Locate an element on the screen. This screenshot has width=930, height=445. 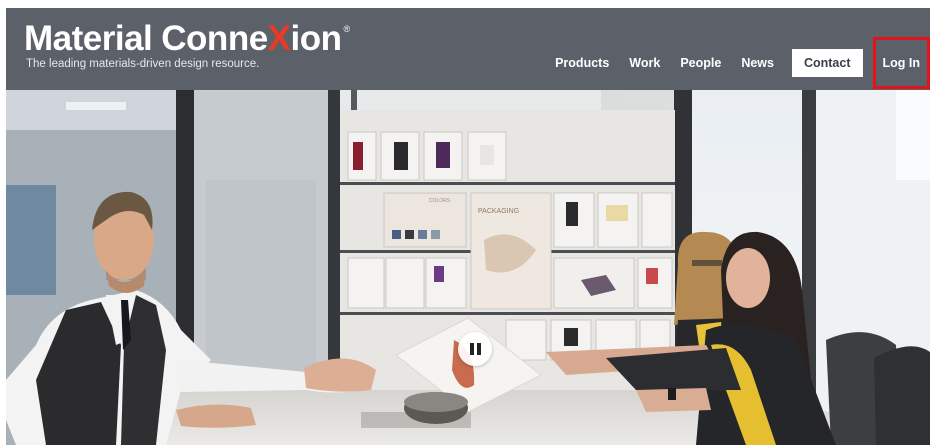
pause-icon-bar-right is located at coordinates (478, 349).